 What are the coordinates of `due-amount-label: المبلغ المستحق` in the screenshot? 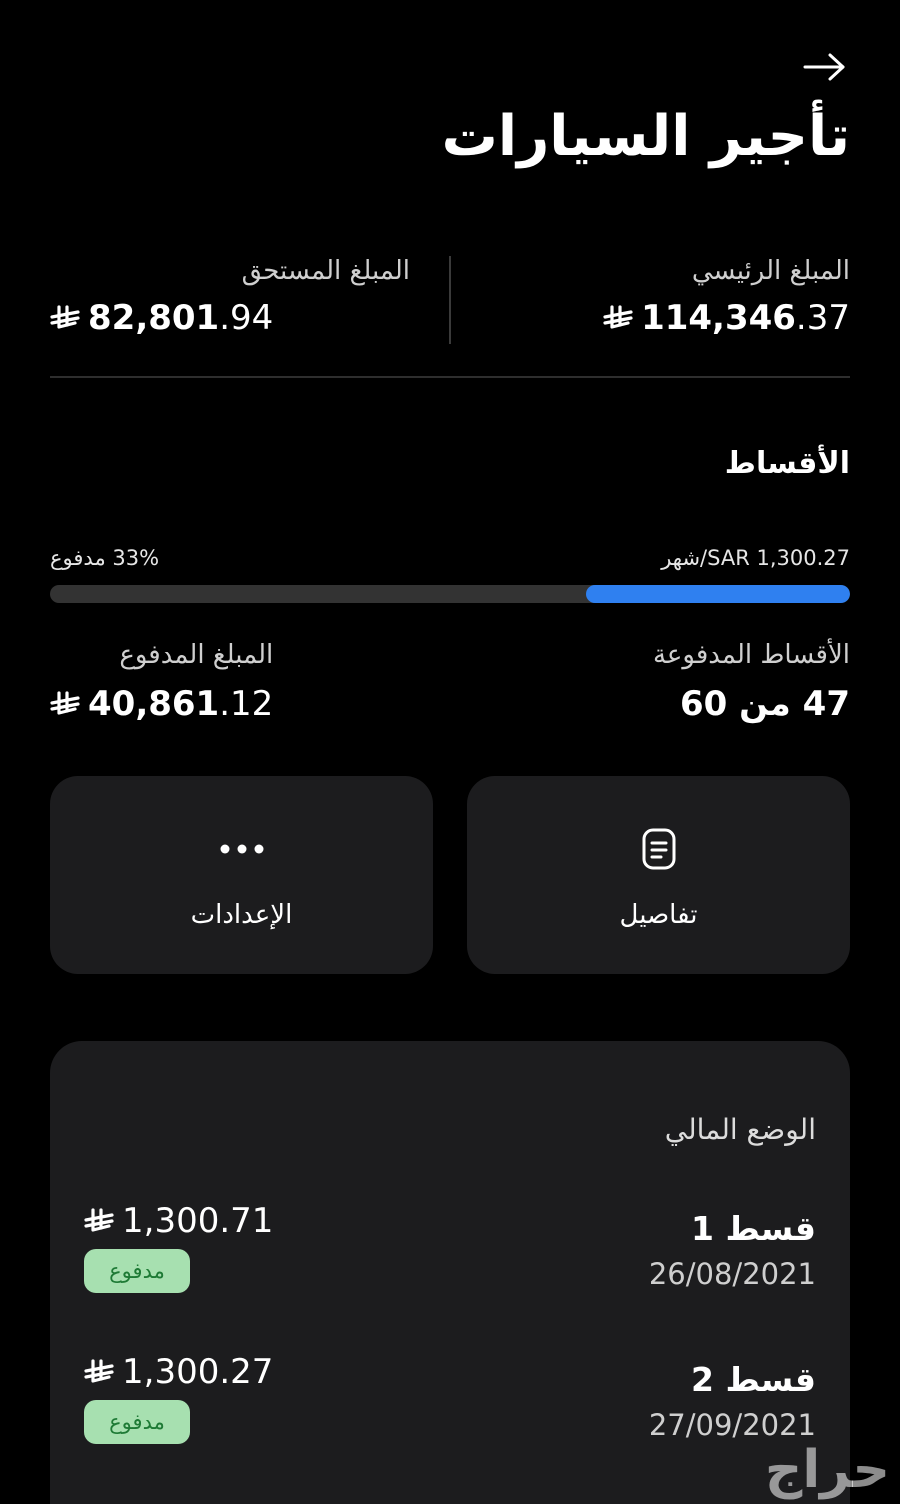 It's located at (325, 271).